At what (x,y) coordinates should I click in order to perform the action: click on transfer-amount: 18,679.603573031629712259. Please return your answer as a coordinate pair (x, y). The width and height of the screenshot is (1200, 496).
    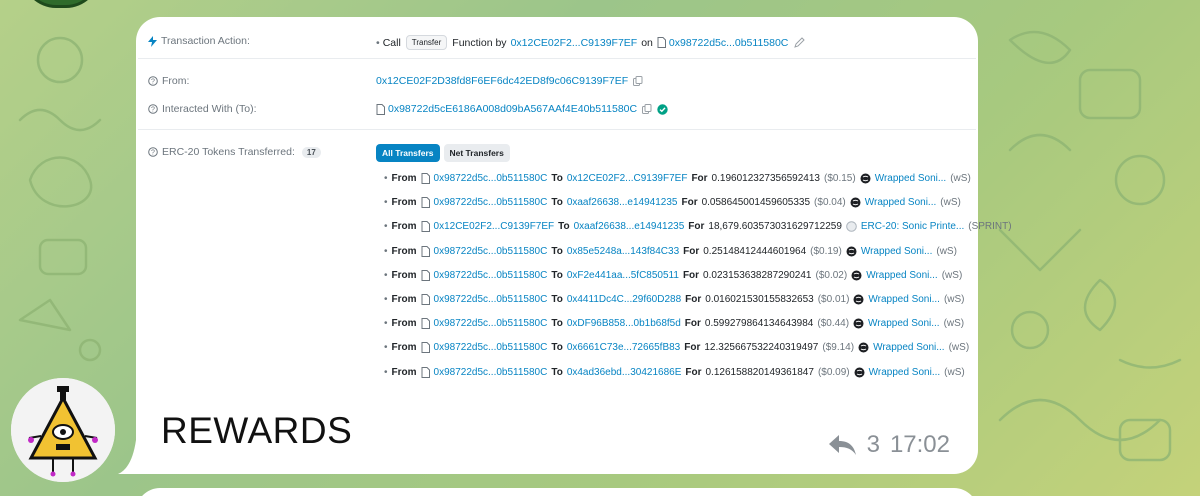
    Looking at the image, I should click on (775, 227).